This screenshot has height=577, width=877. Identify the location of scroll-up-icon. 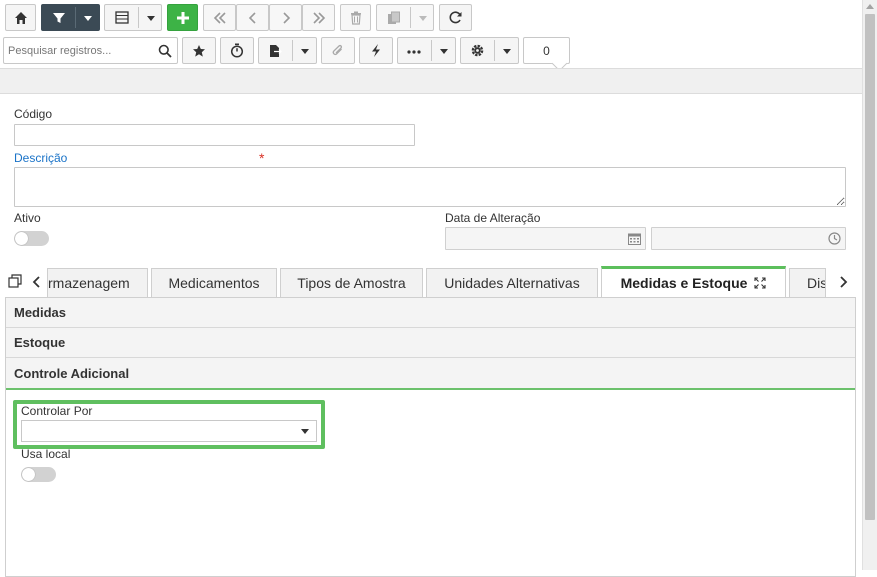
(870, 6).